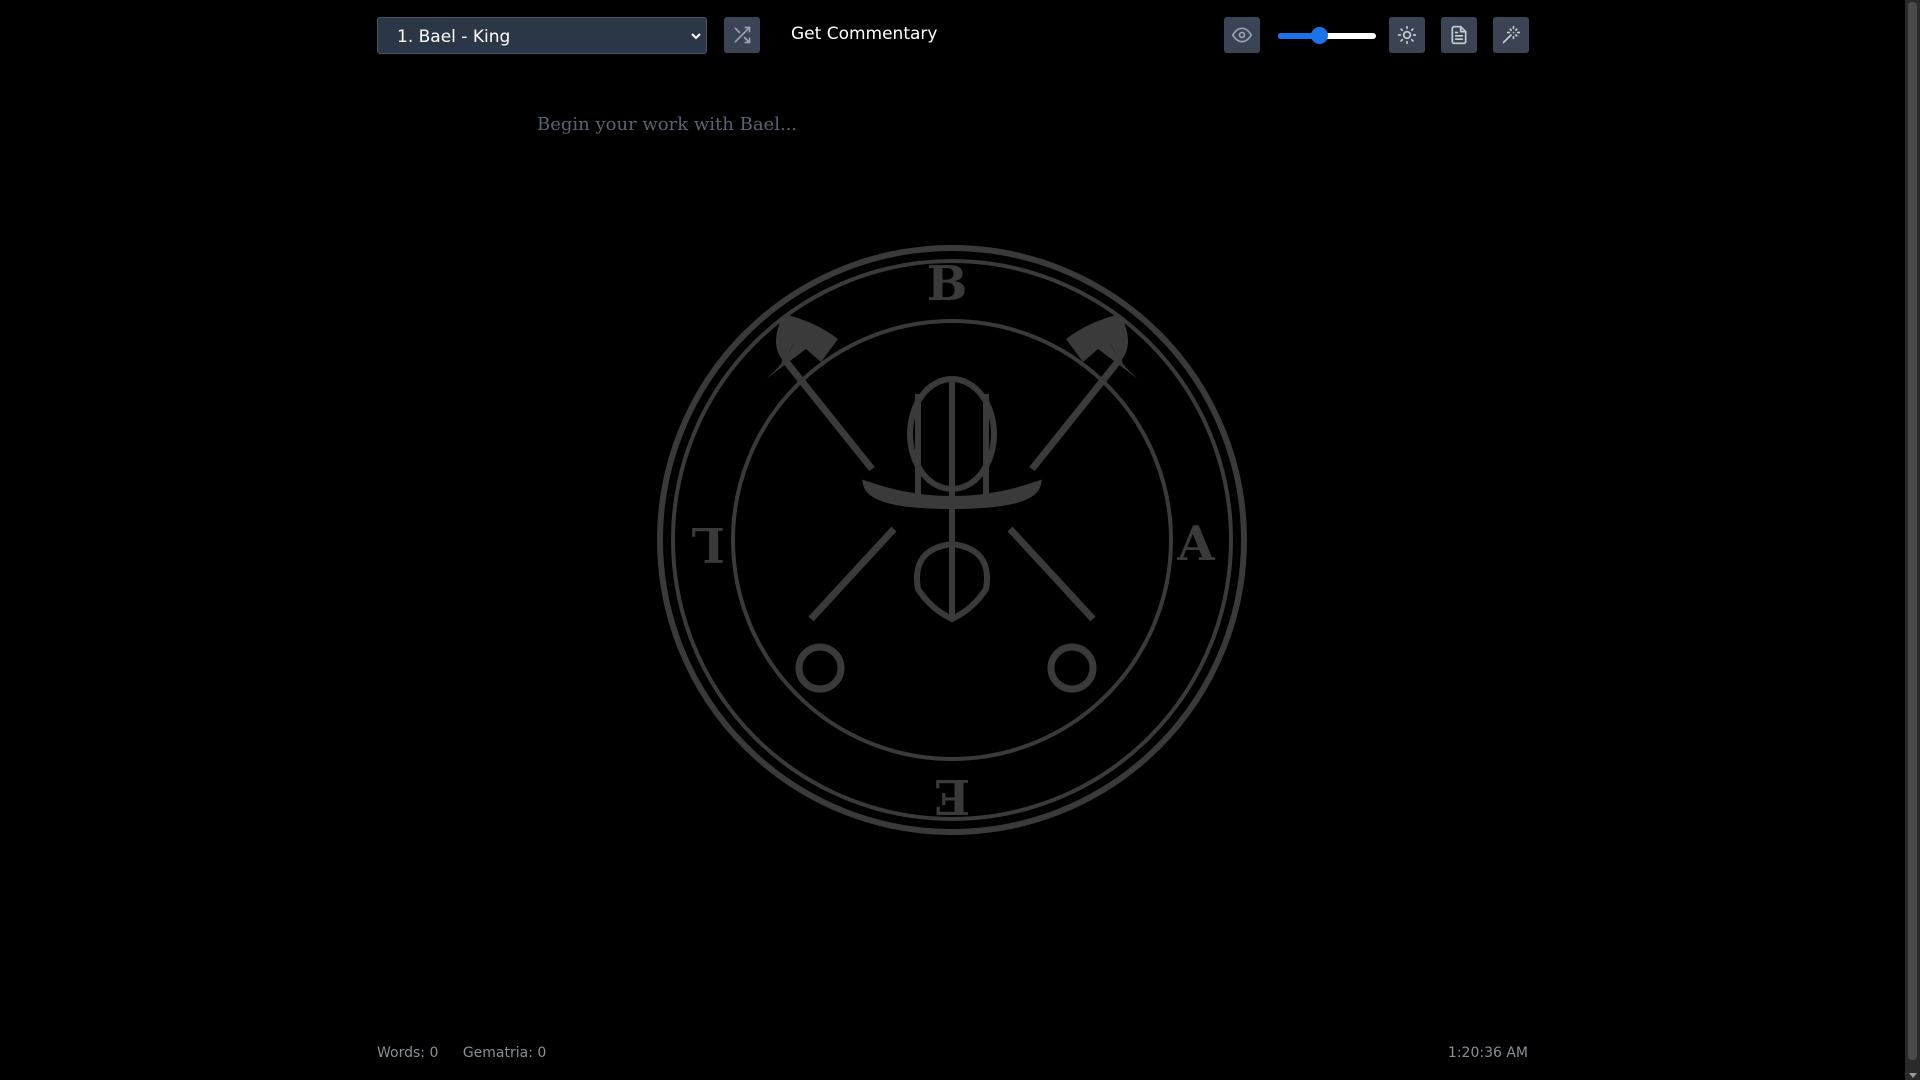 The image size is (1920, 1080). I want to click on eye-icon, so click(1242, 35).